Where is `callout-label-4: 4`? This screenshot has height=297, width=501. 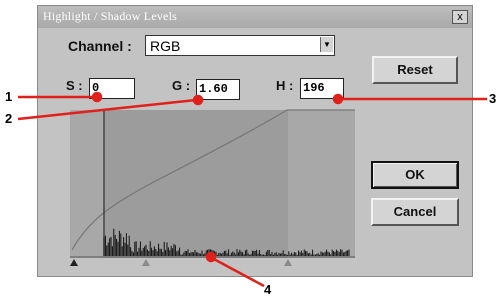
callout-label-4: 4 is located at coordinates (268, 289).